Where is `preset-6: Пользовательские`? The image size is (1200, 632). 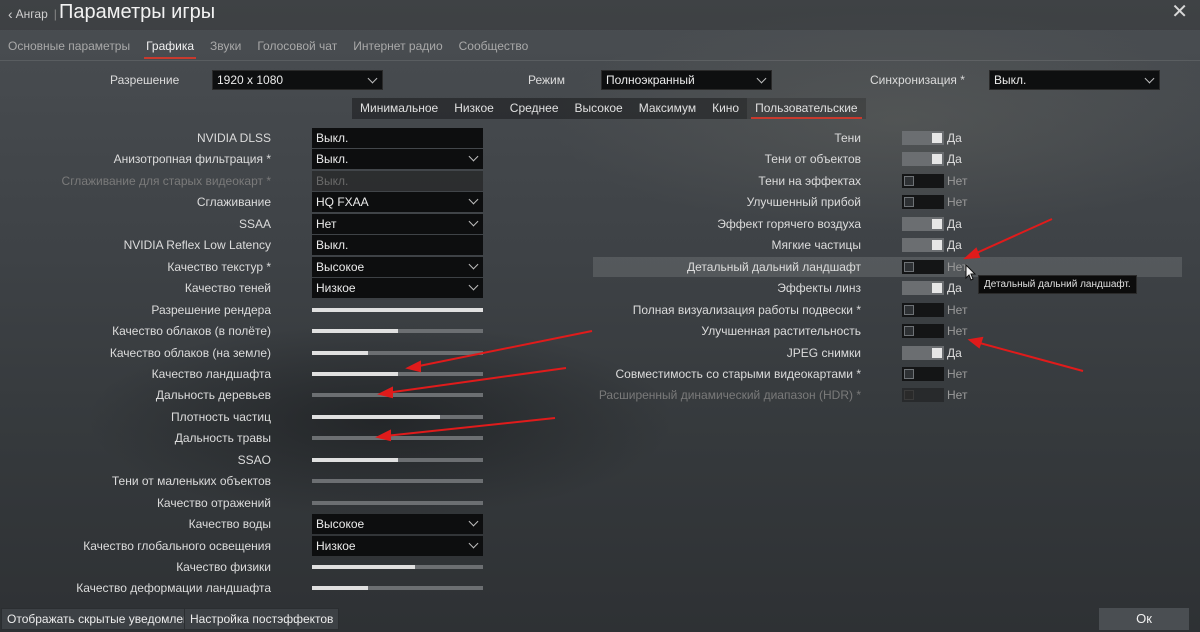
preset-6: Пользовательские is located at coordinates (806, 108).